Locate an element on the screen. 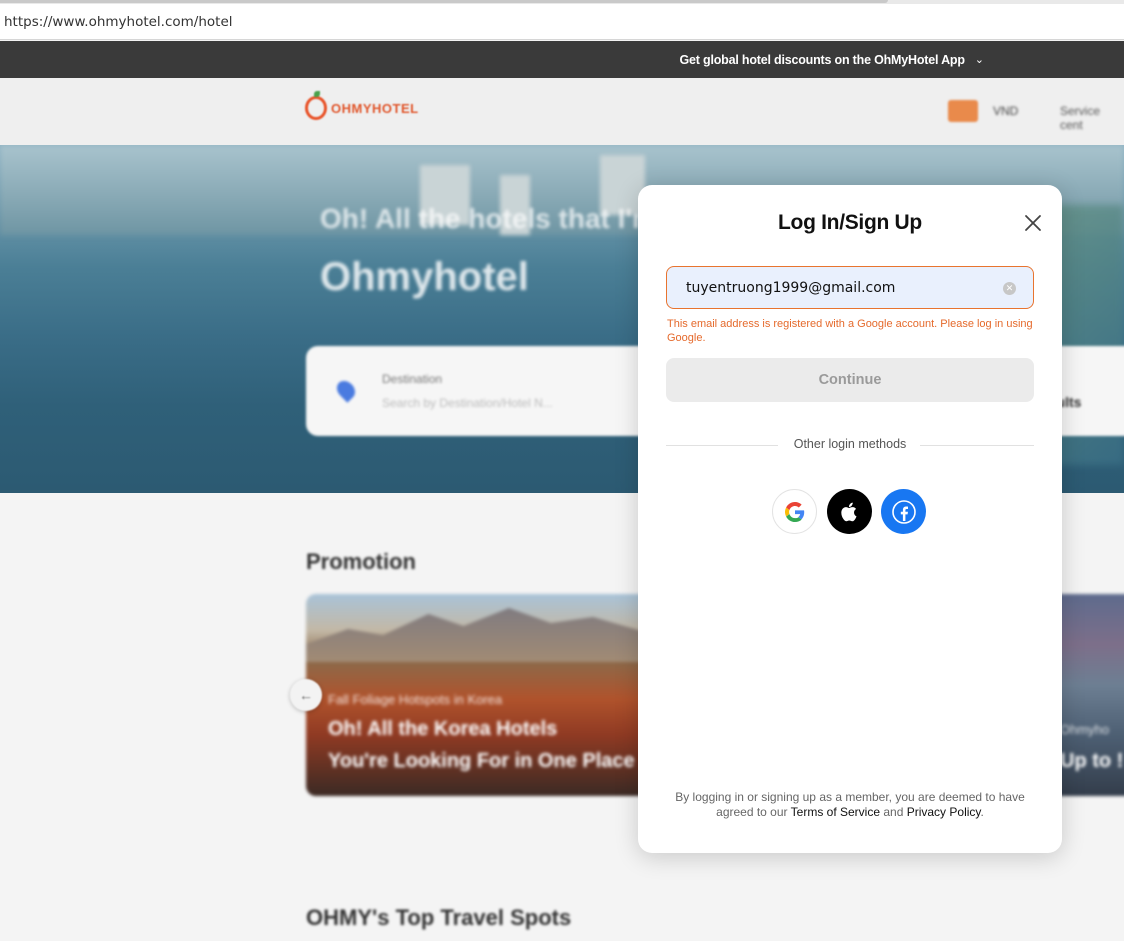 The image size is (1124, 941). email-field: ✕ is located at coordinates (850, 287).